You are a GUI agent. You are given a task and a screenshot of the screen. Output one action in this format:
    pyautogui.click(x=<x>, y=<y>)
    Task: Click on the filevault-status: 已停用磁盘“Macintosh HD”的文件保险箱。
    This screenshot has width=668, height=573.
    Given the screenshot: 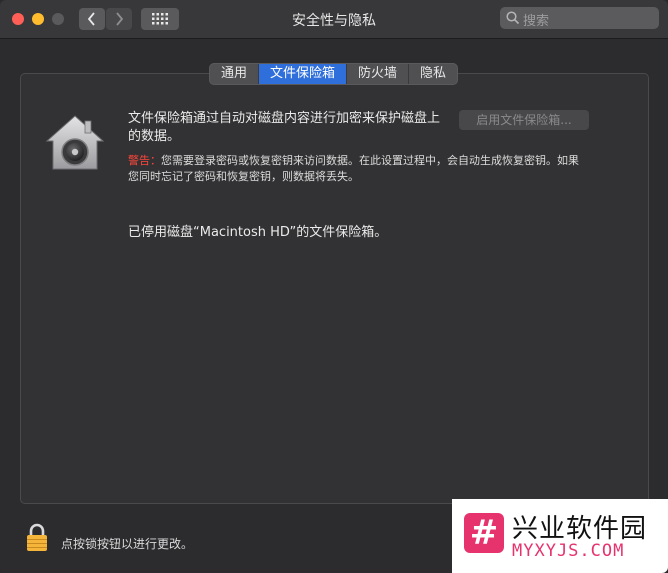 What is the action you would take?
    pyautogui.click(x=258, y=232)
    